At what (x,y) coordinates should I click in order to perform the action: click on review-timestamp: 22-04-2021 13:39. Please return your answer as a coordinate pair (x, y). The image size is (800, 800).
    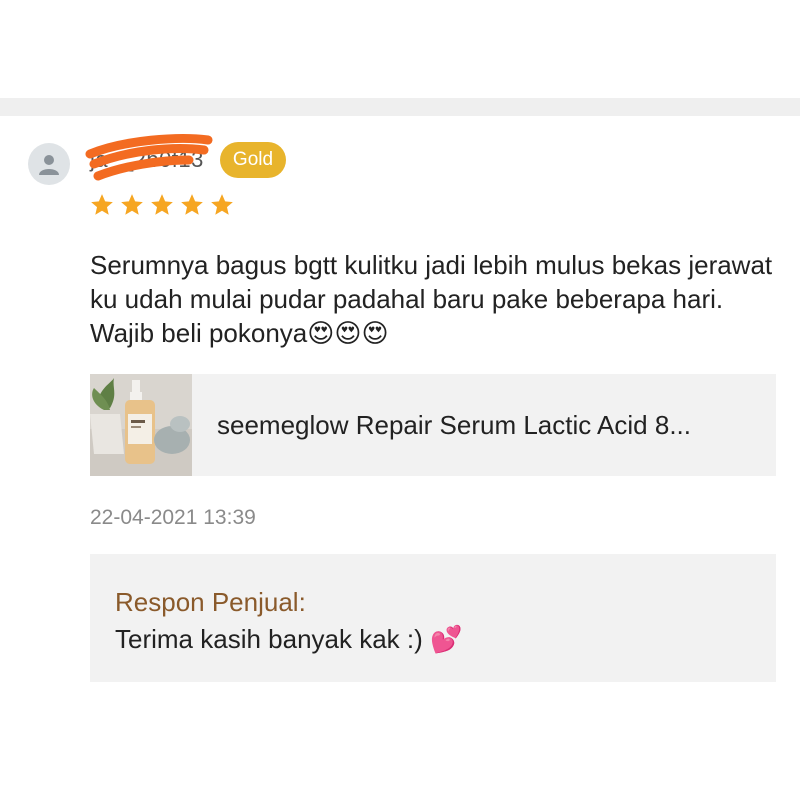
    Looking at the image, I should click on (173, 517).